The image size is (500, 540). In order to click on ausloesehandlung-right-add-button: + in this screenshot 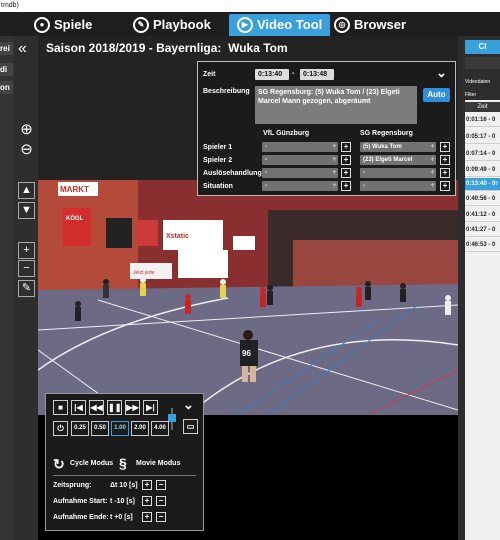, I will do `click(445, 173)`.